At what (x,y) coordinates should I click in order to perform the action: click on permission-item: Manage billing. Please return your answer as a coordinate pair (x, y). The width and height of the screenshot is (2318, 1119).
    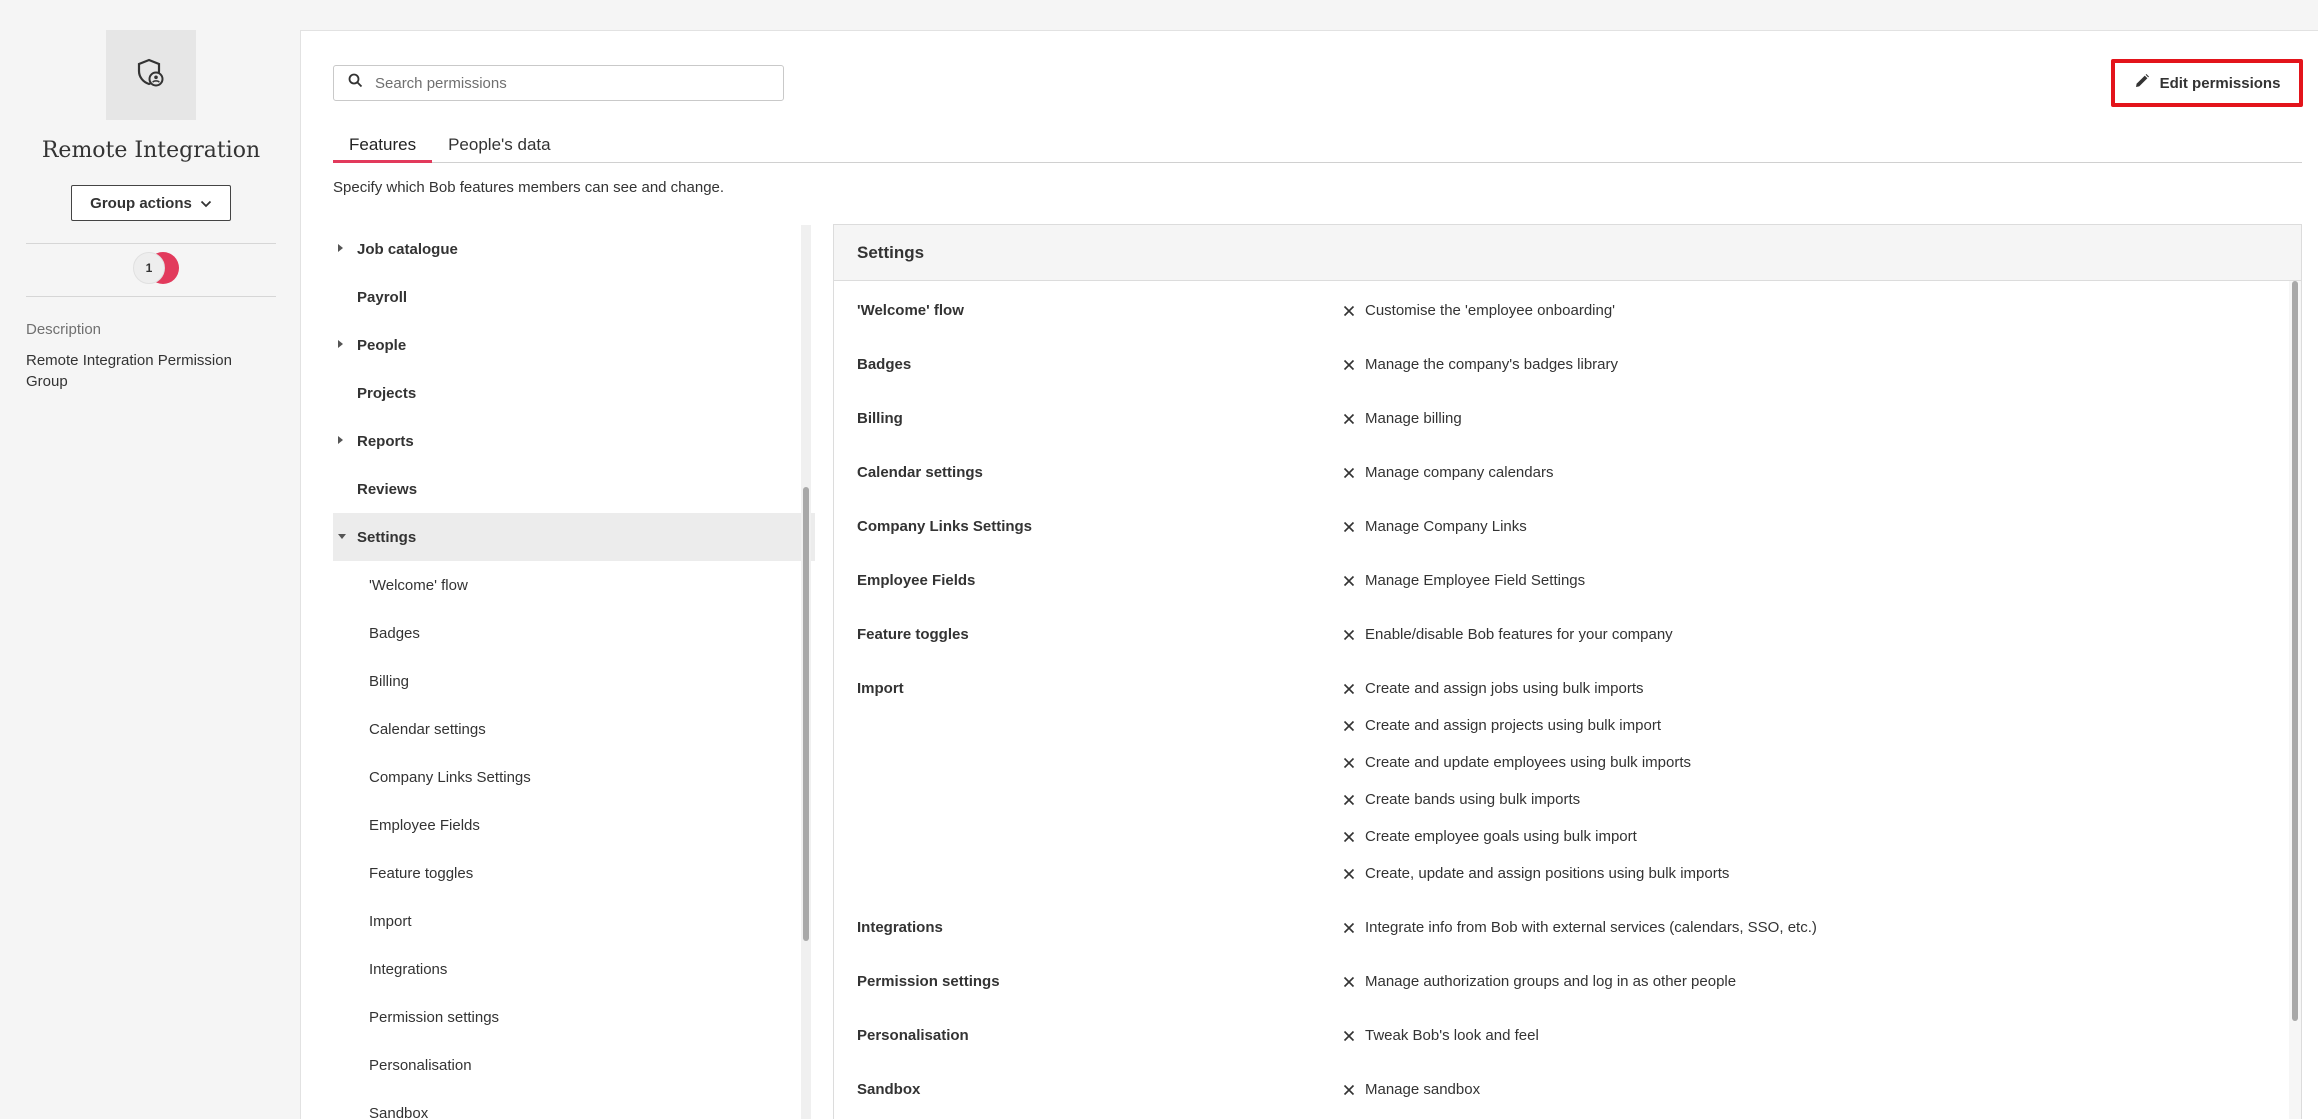
    Looking at the image, I should click on (1402, 419).